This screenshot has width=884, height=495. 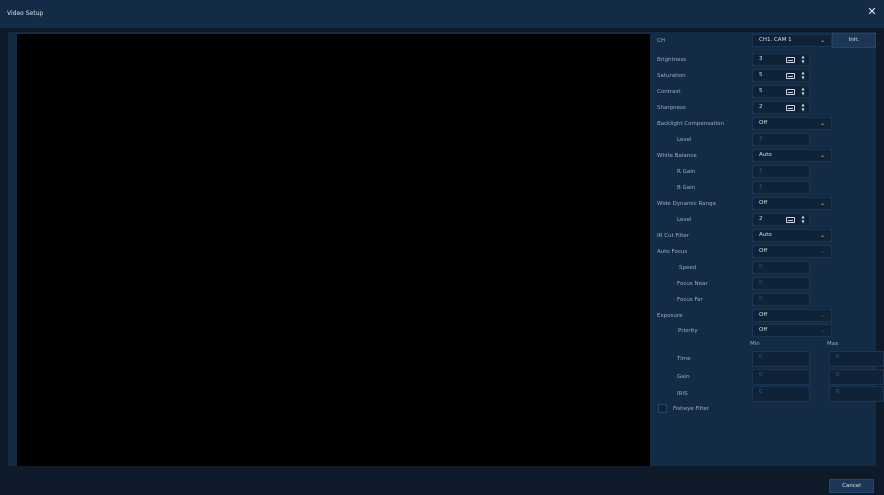 I want to click on auto-focus-select: Off ⌄, so click(x=792, y=251).